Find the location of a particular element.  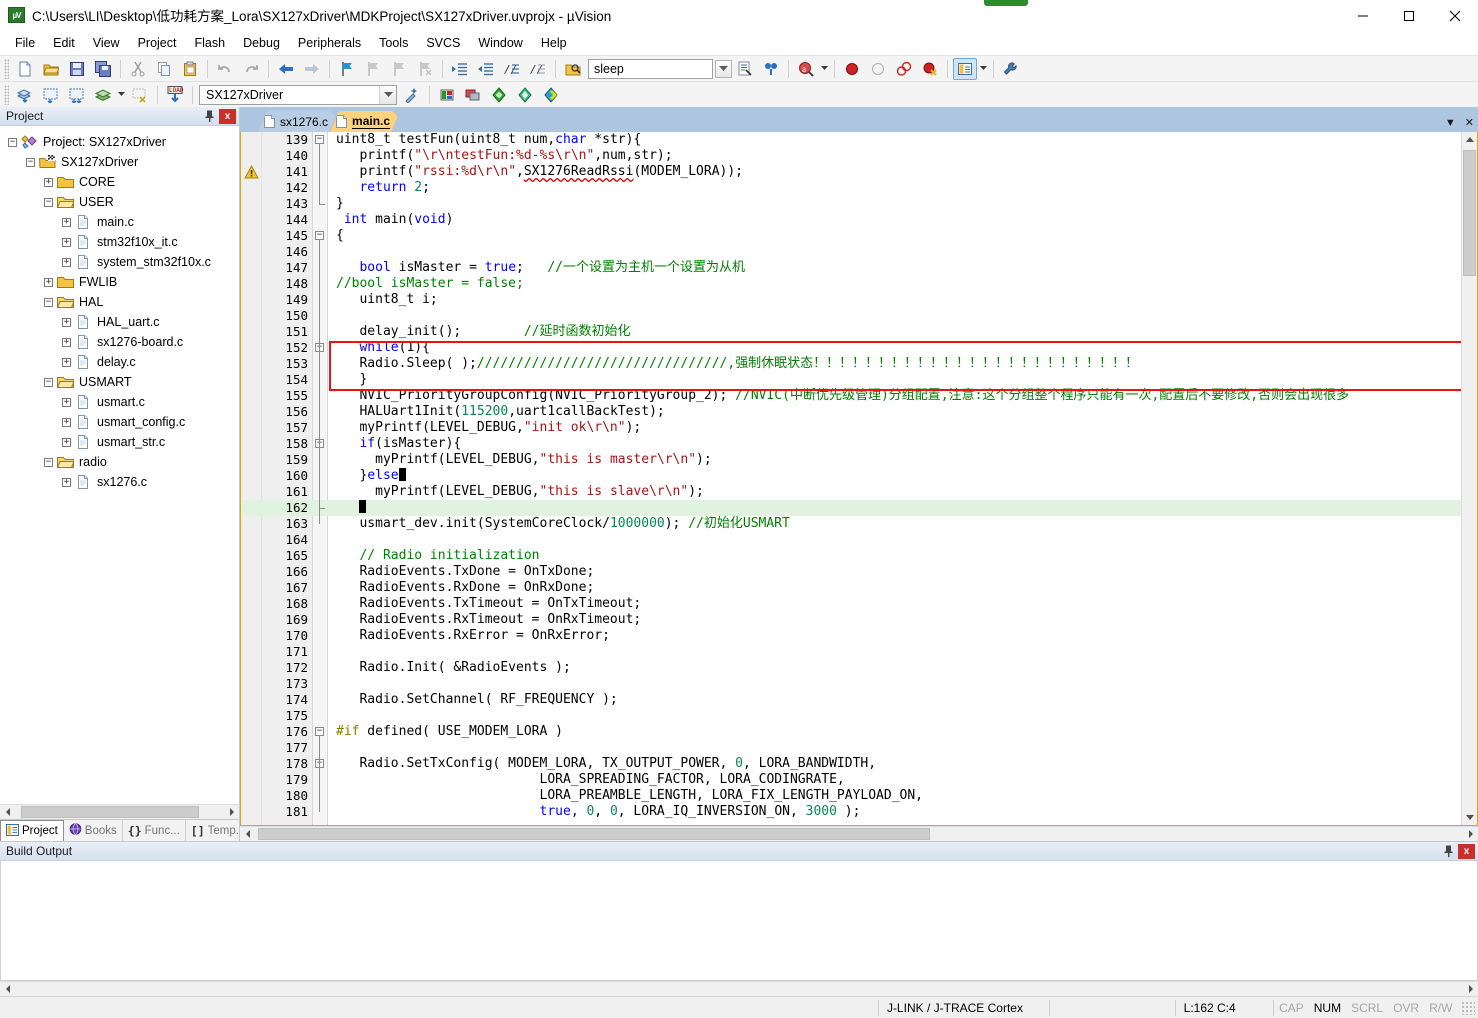

tree-item: + HAL_uart.c is located at coordinates (123, 322).